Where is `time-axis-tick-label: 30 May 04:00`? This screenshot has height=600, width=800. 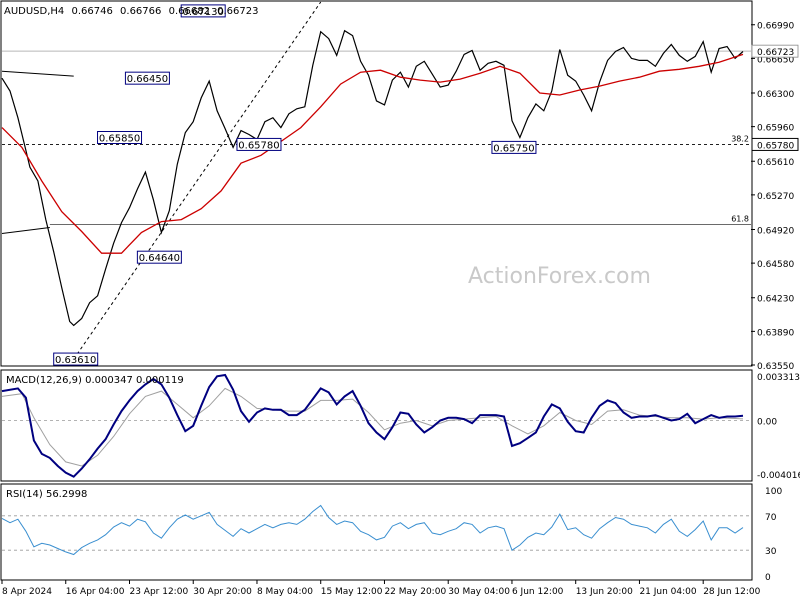 time-axis-tick-label: 30 May 04:00 is located at coordinates (479, 592).